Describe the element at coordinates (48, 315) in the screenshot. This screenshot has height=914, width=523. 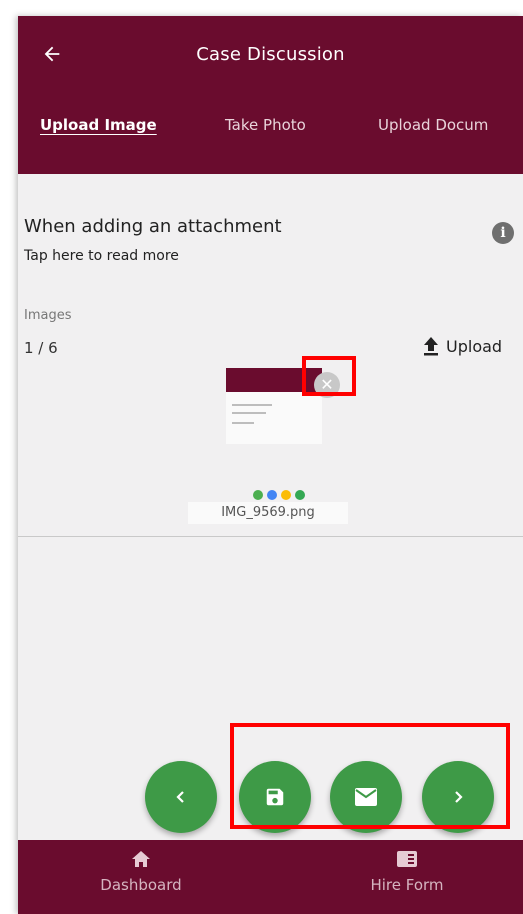
I see `images-label: Images` at that location.